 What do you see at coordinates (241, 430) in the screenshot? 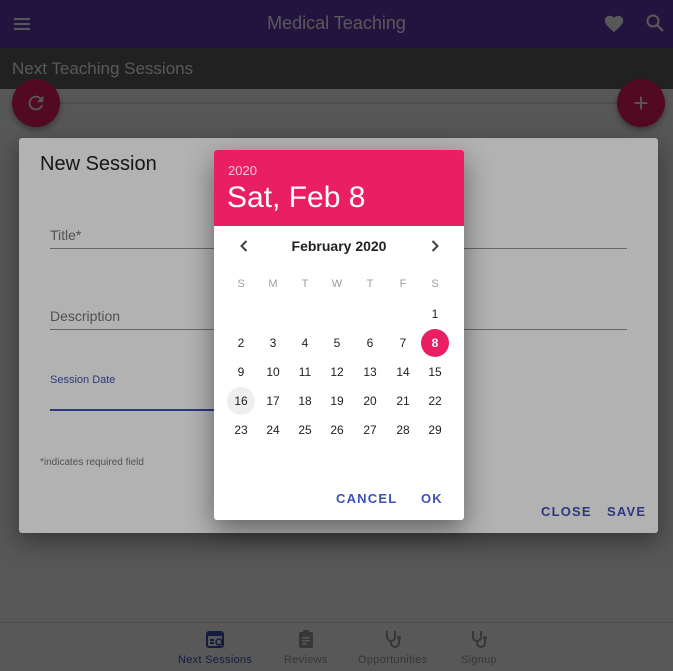
I see `day-cell: 23` at bounding box center [241, 430].